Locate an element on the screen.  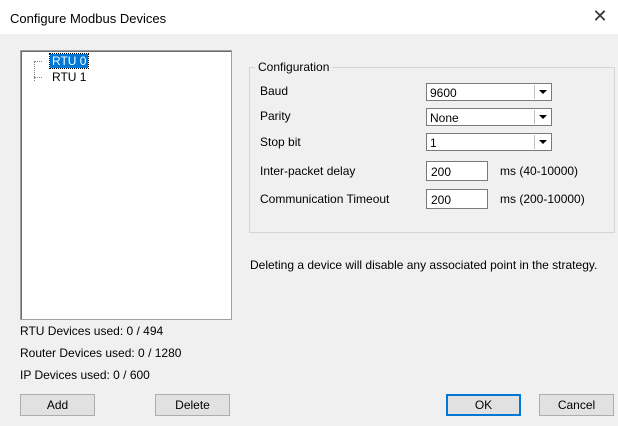
inter-packet-delay-value: 200 is located at coordinates (441, 172).